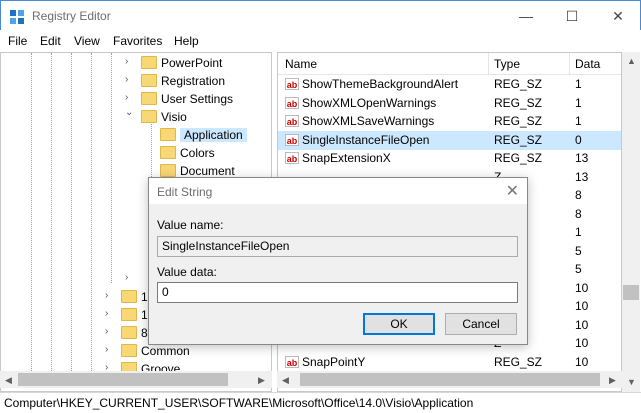  What do you see at coordinates (179, 98) in the screenshot?
I see `tree-item-user-settings: › User Settings` at bounding box center [179, 98].